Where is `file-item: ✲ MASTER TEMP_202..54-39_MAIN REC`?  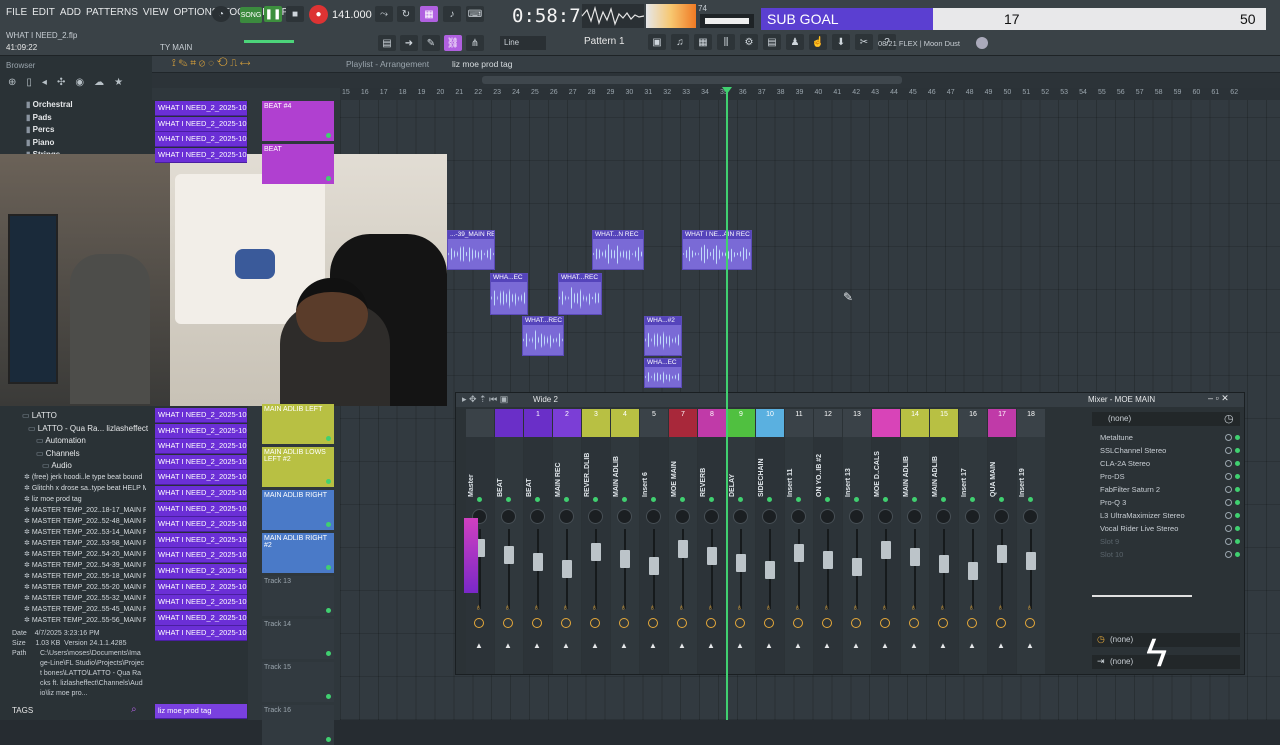 file-item: ✲ MASTER TEMP_202..54-39_MAIN REC is located at coordinates (85, 565).